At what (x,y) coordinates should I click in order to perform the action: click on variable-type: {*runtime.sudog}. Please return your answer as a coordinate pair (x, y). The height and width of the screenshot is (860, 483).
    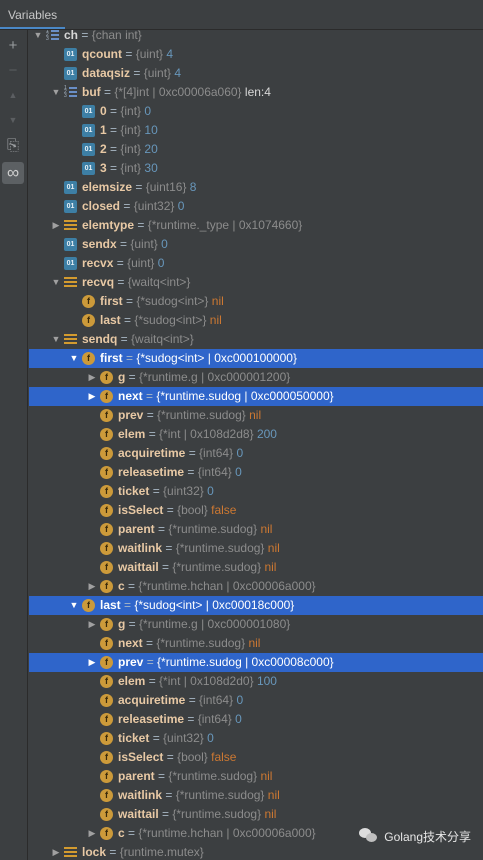
    Looking at the image, I should click on (217, 814).